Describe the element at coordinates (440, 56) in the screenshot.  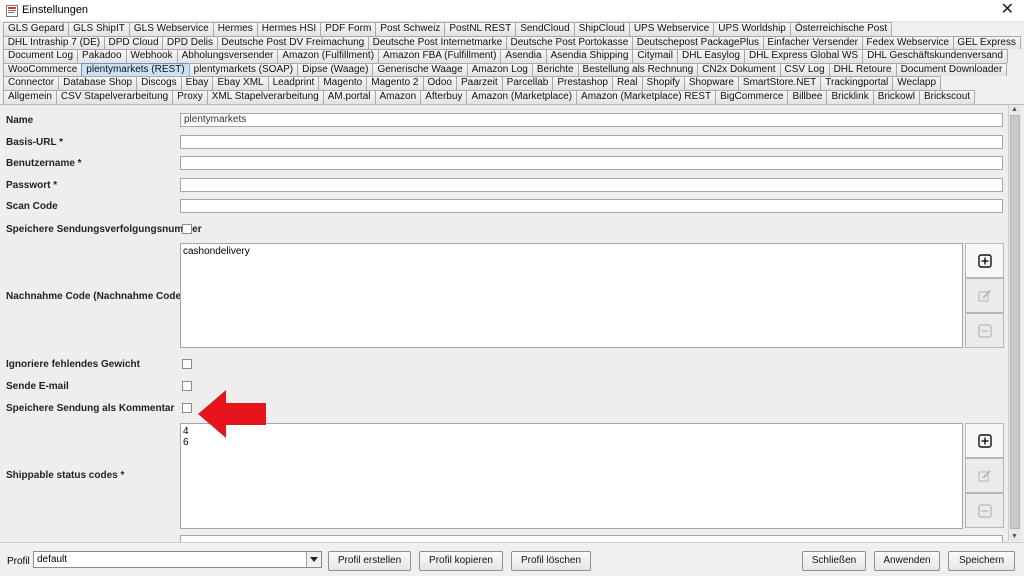
I see `tab-amazon-fba-fulfillment: Amazon FBA (Fulfillment)` at that location.